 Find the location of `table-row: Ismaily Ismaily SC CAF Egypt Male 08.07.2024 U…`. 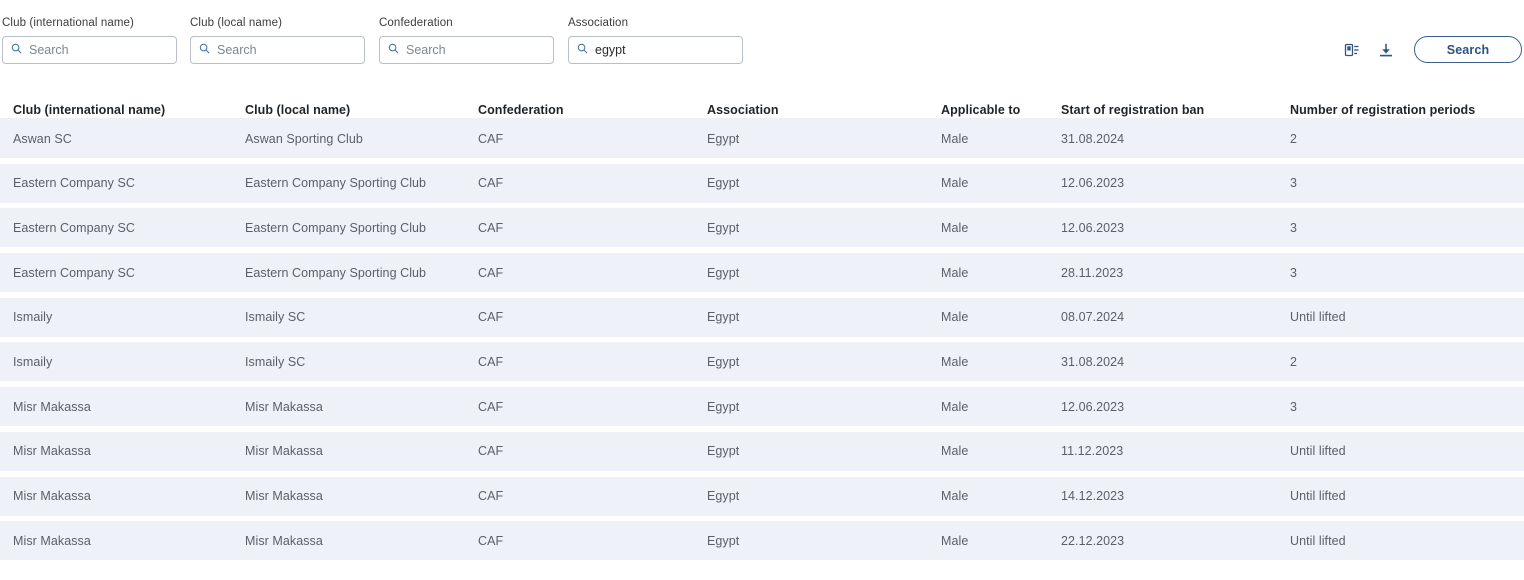

table-row: Ismaily Ismaily SC CAF Egypt Male 08.07.2024 U… is located at coordinates (762, 317).